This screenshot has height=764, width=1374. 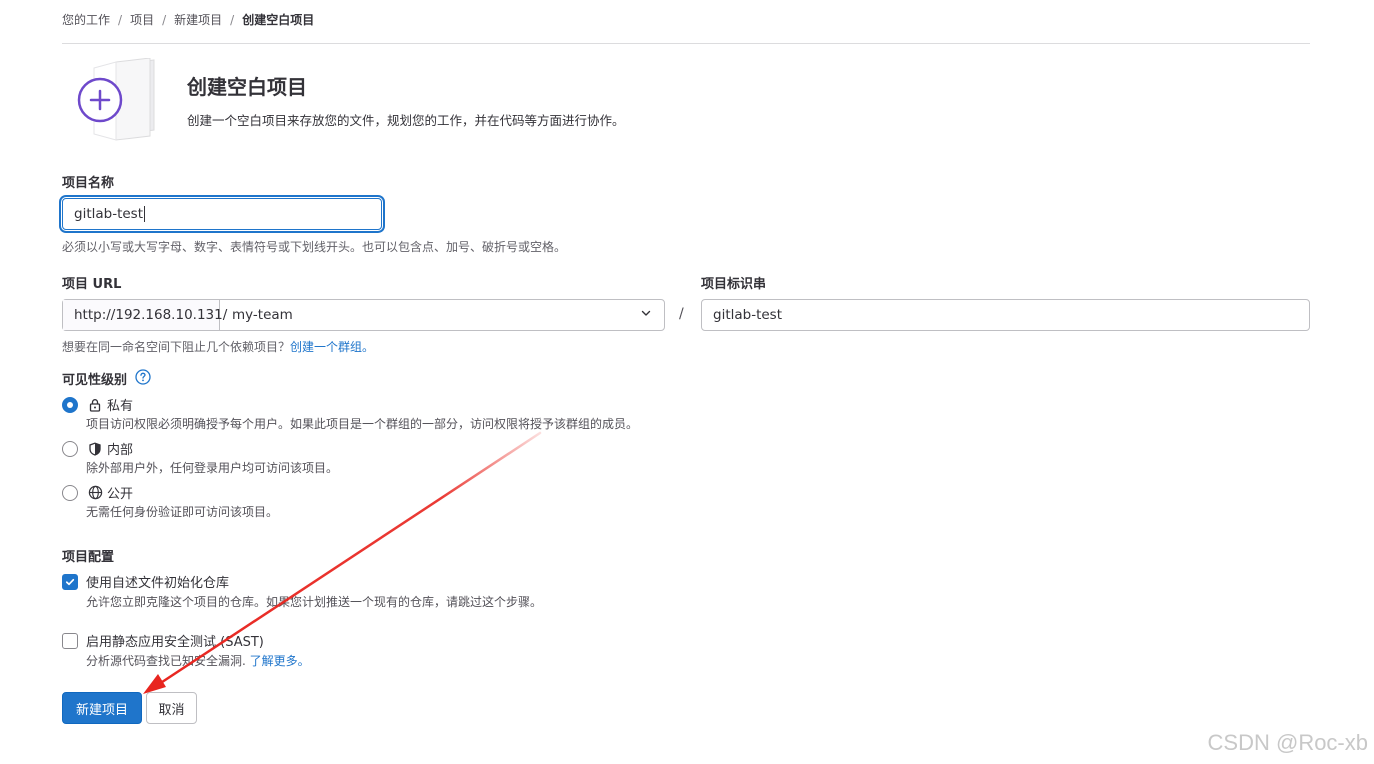 I want to click on page-description: 创建一个空白项目来存放您的文件，规划您的工作，并在代码等方面进行协作。, so click(x=406, y=120).